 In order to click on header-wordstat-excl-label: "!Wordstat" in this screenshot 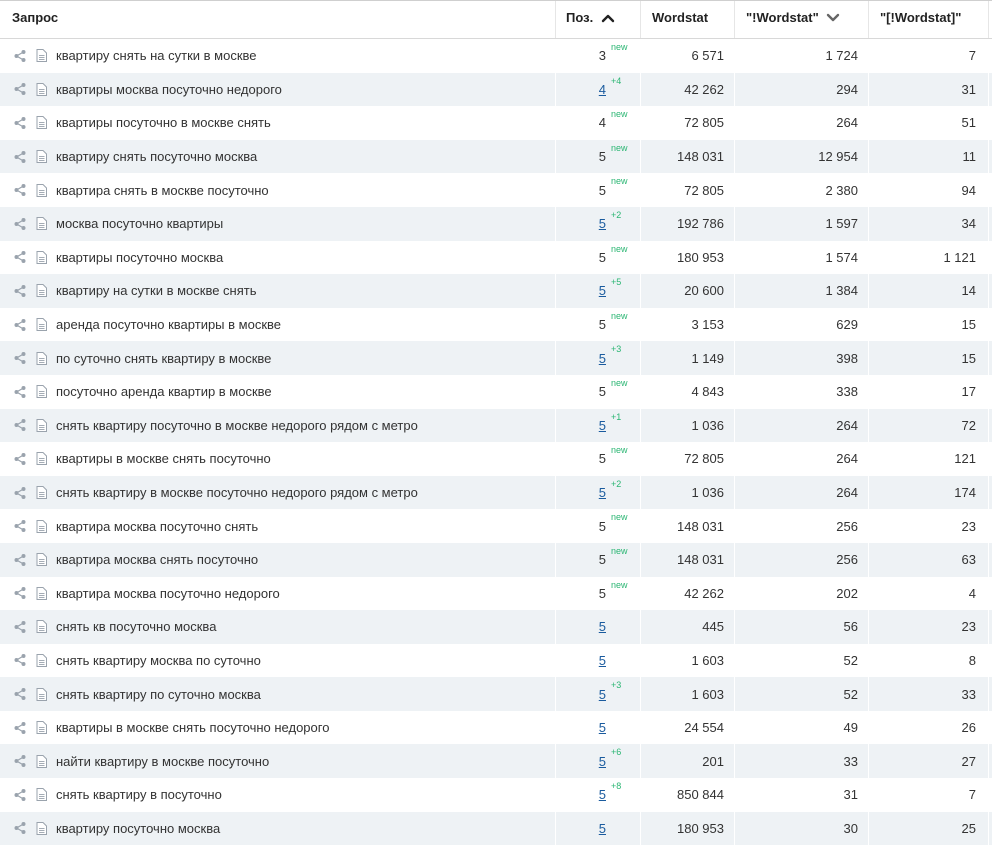, I will do `click(782, 17)`.